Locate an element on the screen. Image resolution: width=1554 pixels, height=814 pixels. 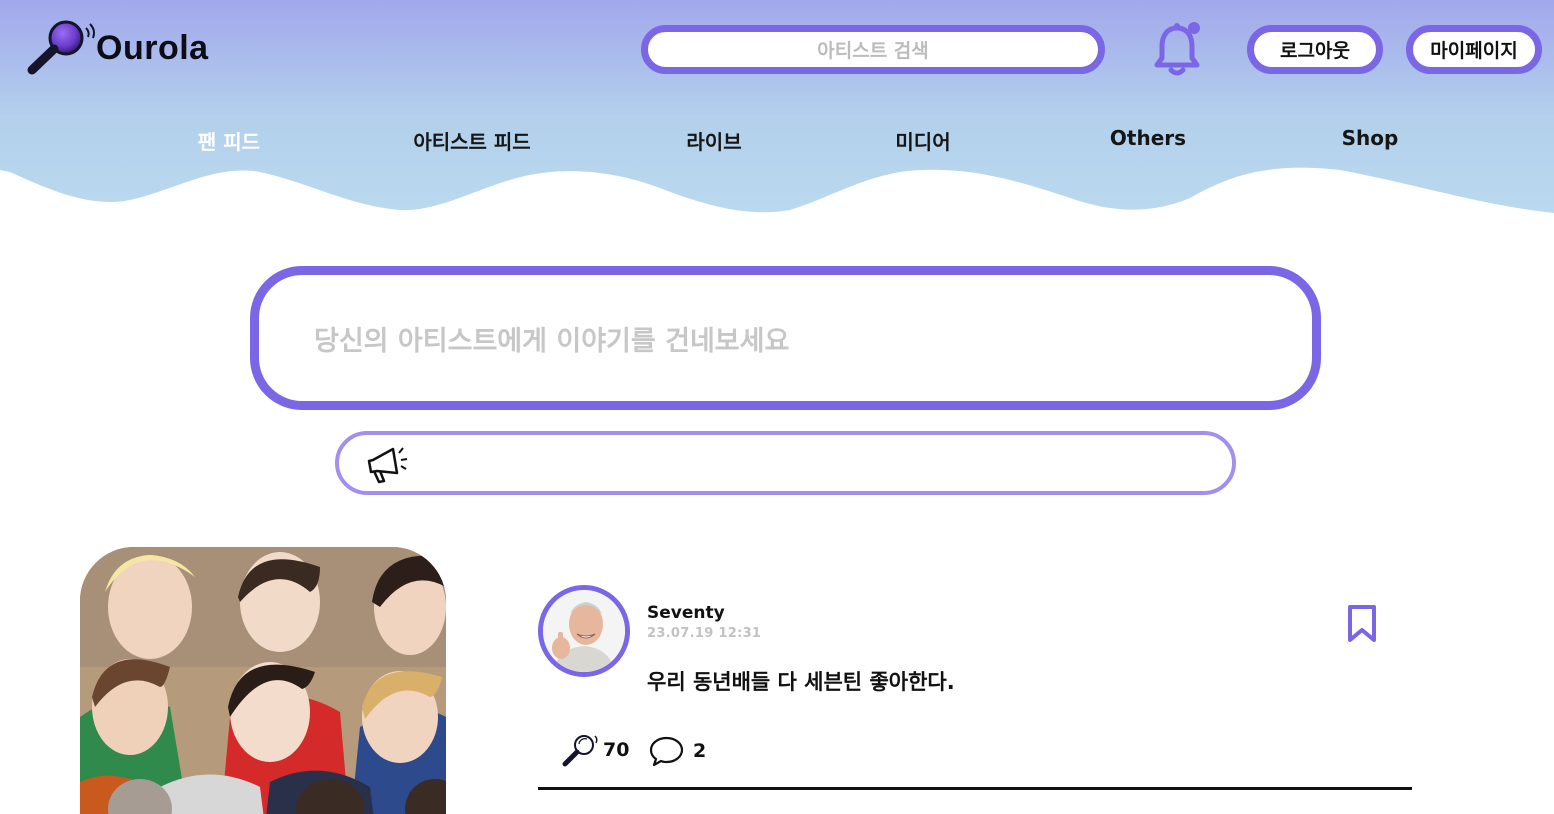
nav-artist-feed: 아티스트 피드 is located at coordinates (471, 140).